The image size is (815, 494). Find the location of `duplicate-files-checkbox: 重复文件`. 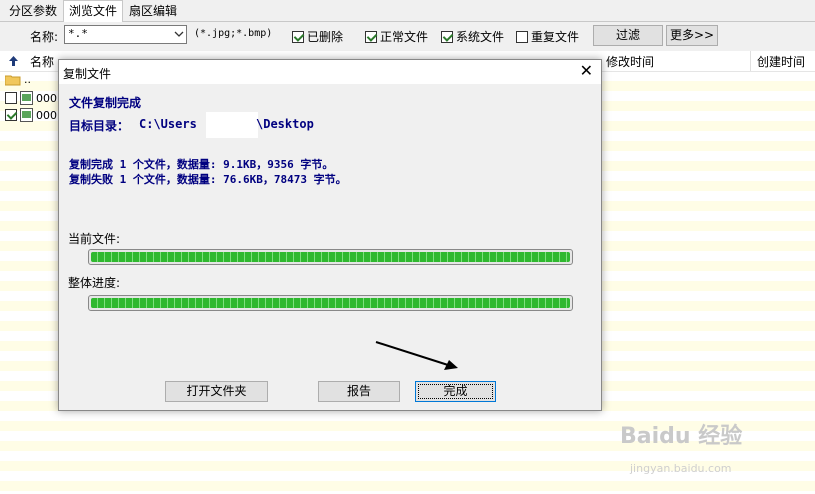

duplicate-files-checkbox: 重复文件 is located at coordinates (547, 36).